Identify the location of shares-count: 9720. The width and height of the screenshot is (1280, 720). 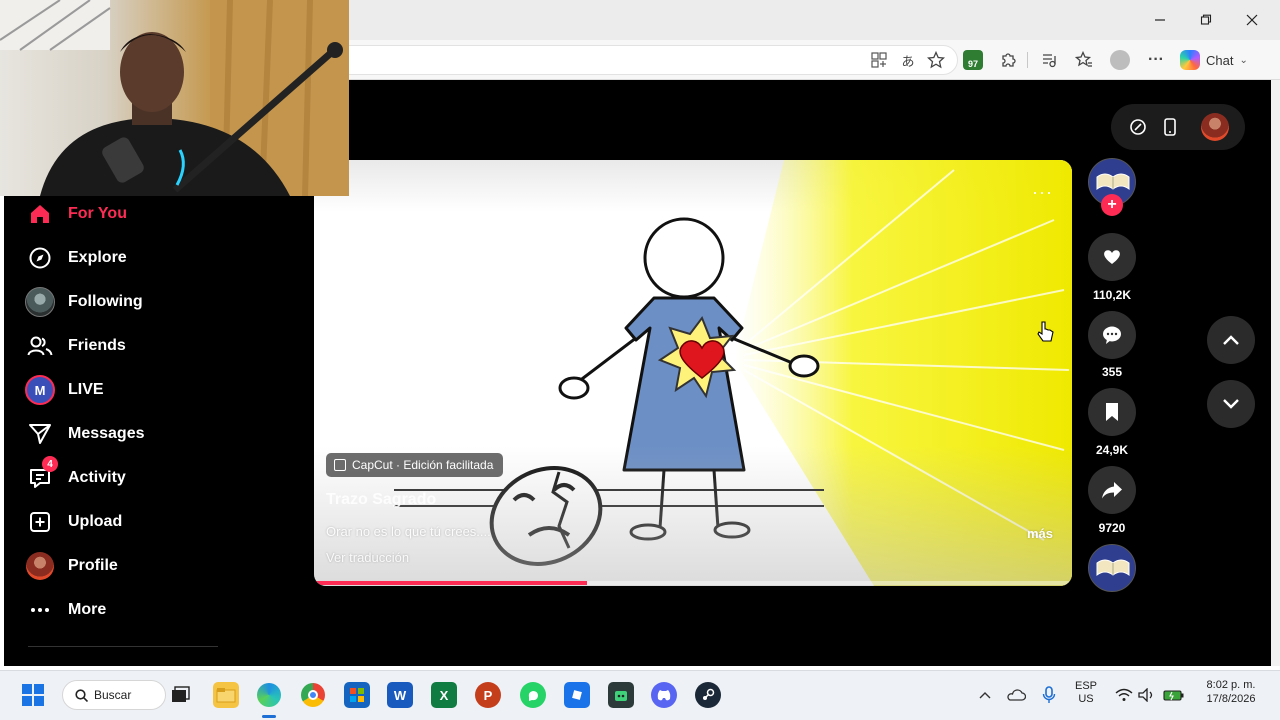
(1112, 528).